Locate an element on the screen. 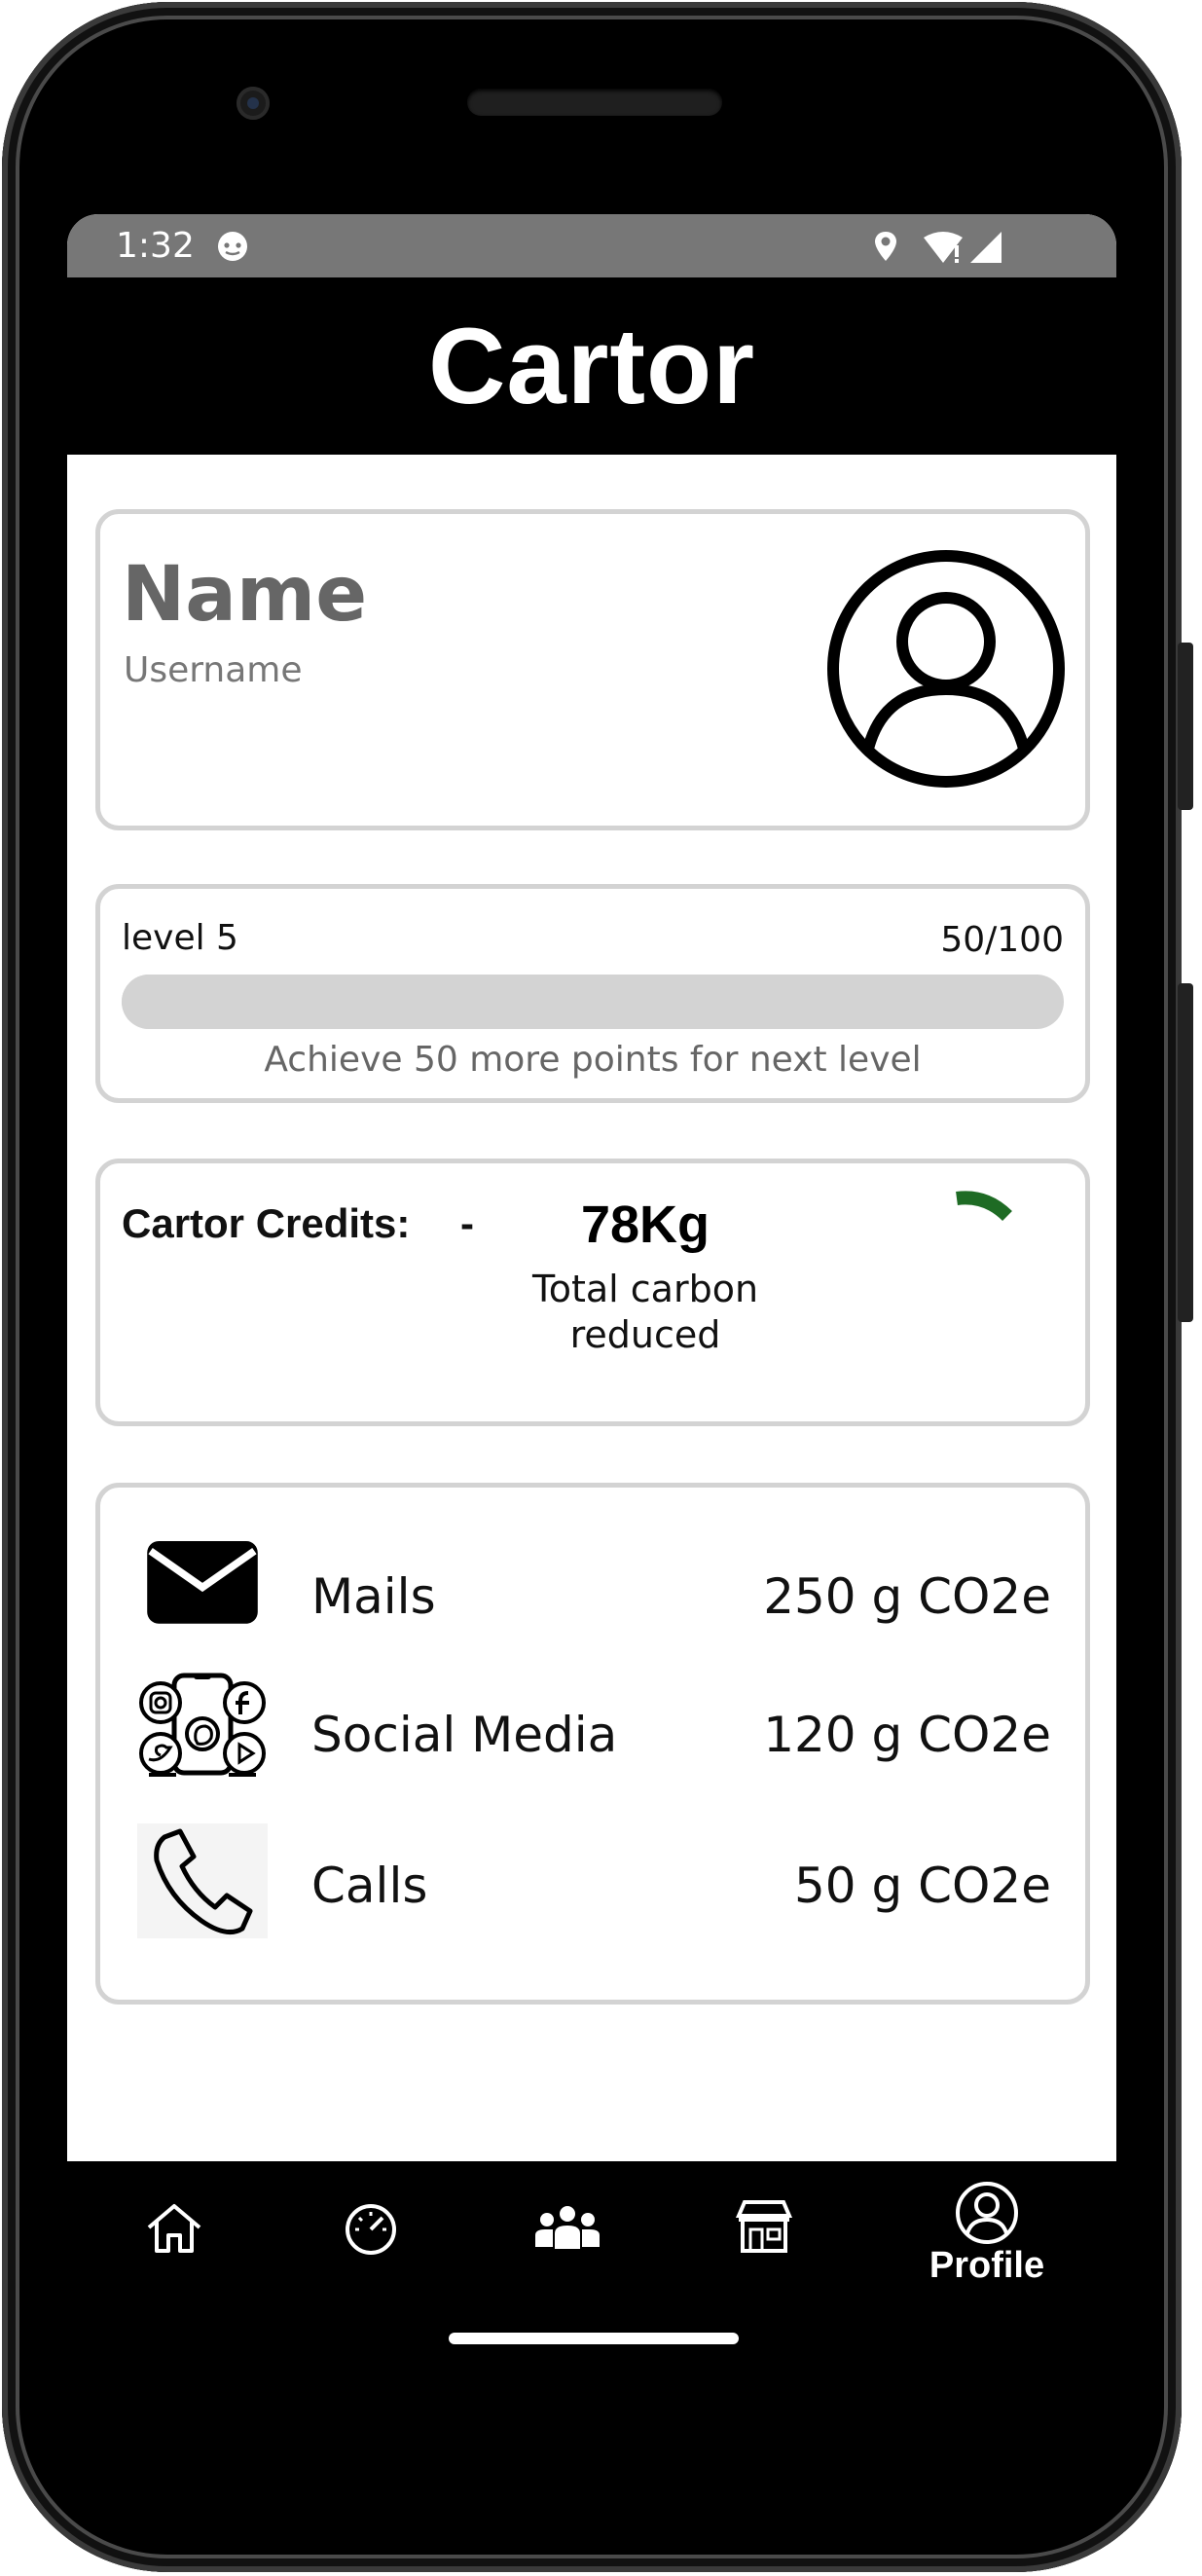 Image resolution: width=1202 pixels, height=2576 pixels. app-bar: Cartor is located at coordinates (591, 366).